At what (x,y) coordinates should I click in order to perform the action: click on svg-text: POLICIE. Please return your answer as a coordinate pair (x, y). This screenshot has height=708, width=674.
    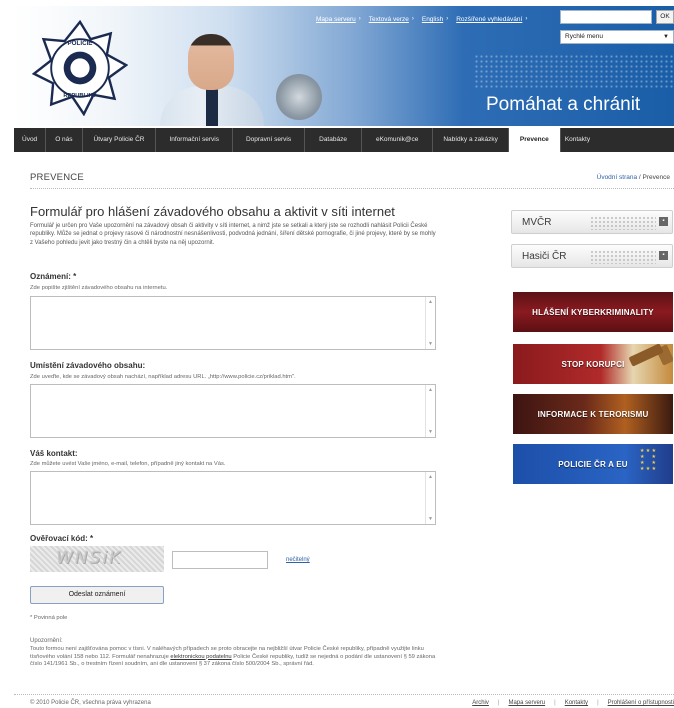
    Looking at the image, I should click on (80, 43).